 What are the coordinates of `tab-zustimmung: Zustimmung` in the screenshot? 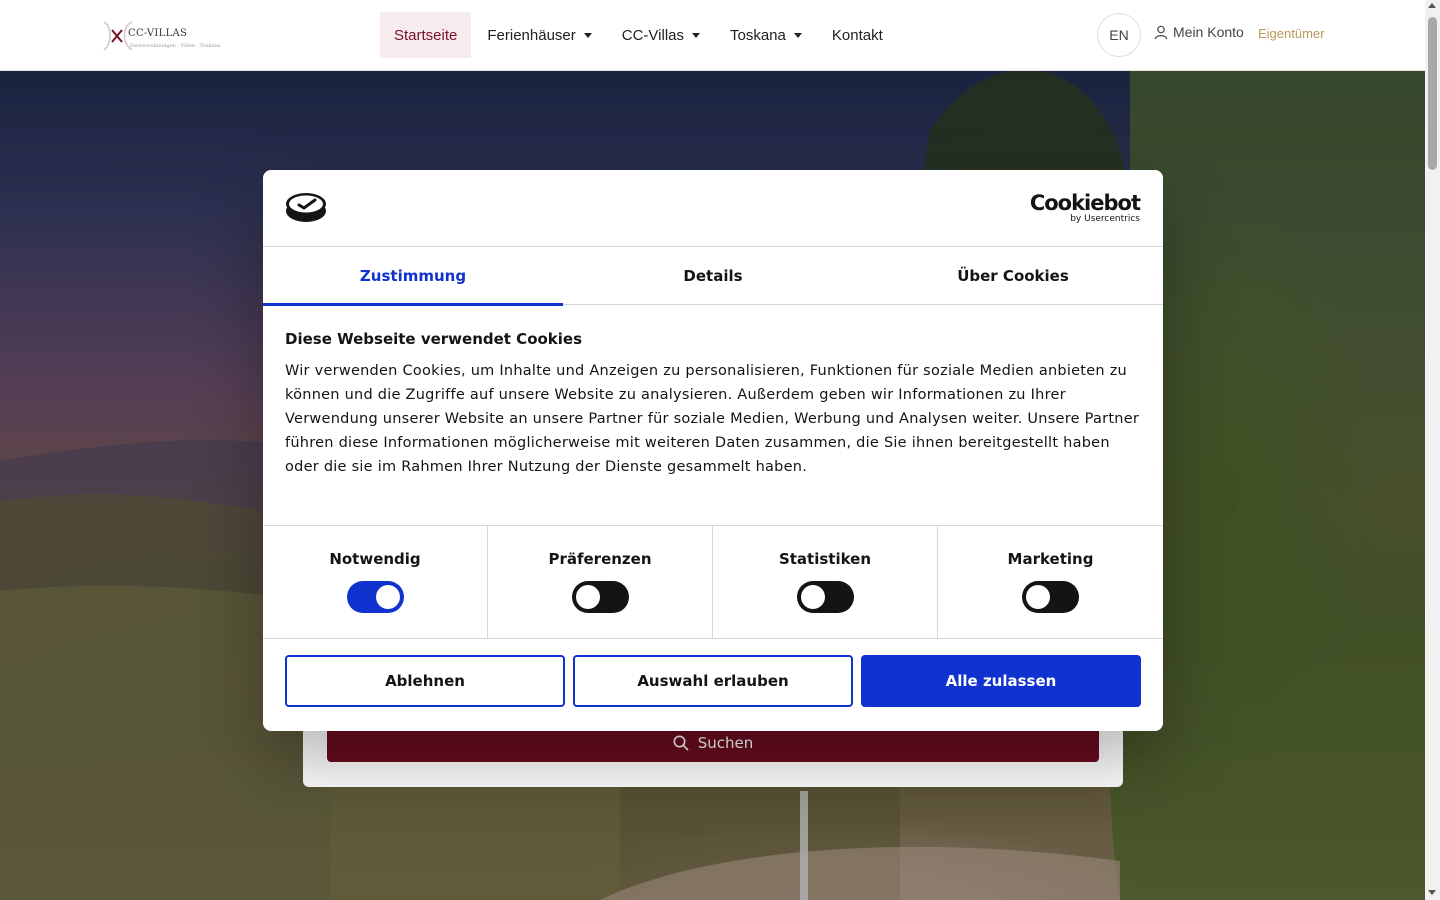 It's located at (413, 276).